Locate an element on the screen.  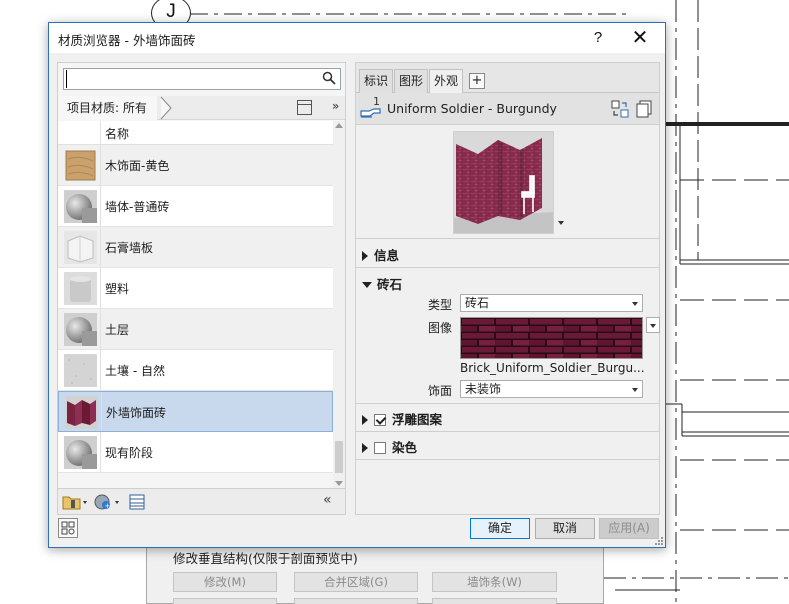
add-tab-button: + is located at coordinates (477, 81).